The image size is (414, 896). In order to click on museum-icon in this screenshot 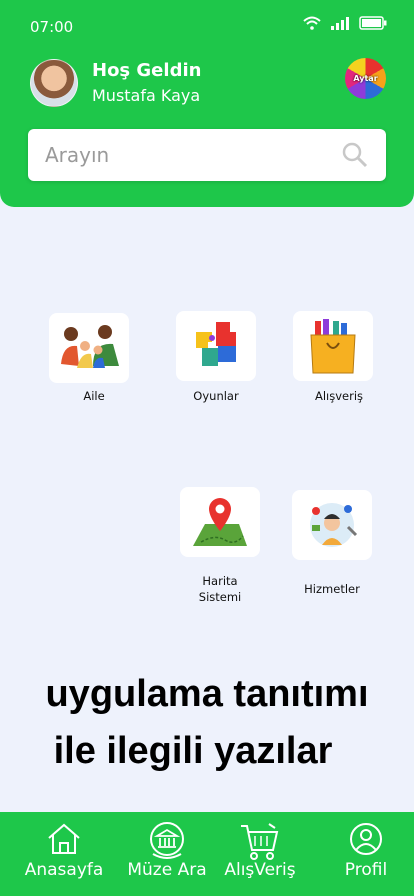, I will do `click(167, 840)`.